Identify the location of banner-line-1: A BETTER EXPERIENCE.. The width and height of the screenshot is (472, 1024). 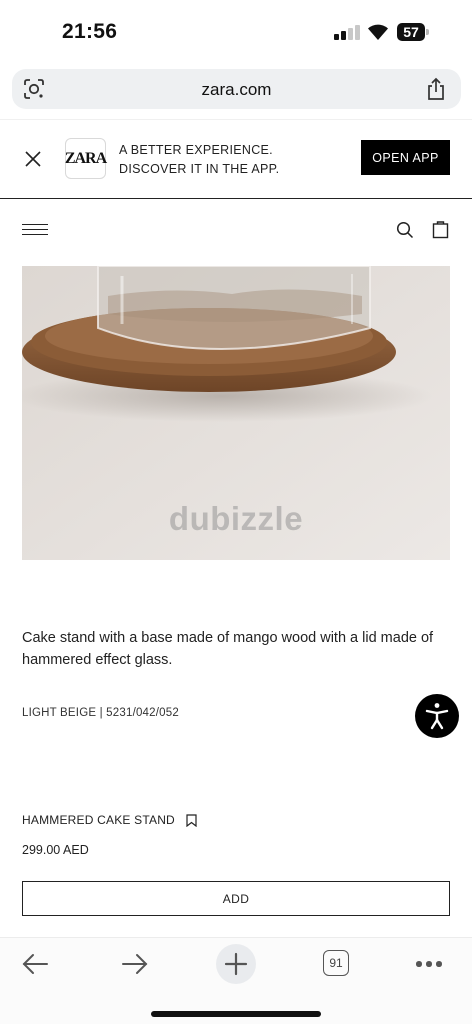
(196, 150).